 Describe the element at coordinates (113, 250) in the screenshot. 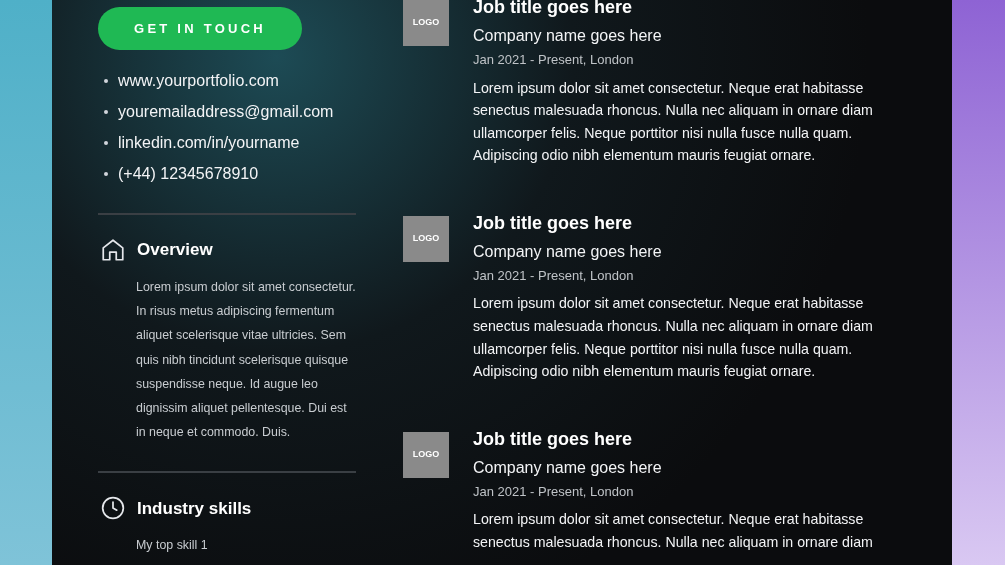

I see `home-icon` at that location.